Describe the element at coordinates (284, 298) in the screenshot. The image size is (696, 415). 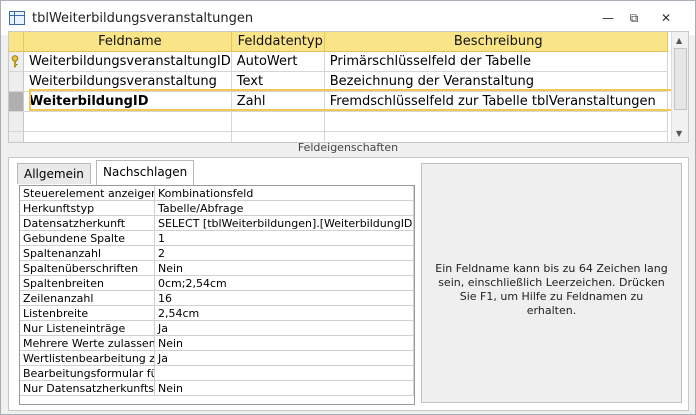
I see `property-value: 16` at that location.